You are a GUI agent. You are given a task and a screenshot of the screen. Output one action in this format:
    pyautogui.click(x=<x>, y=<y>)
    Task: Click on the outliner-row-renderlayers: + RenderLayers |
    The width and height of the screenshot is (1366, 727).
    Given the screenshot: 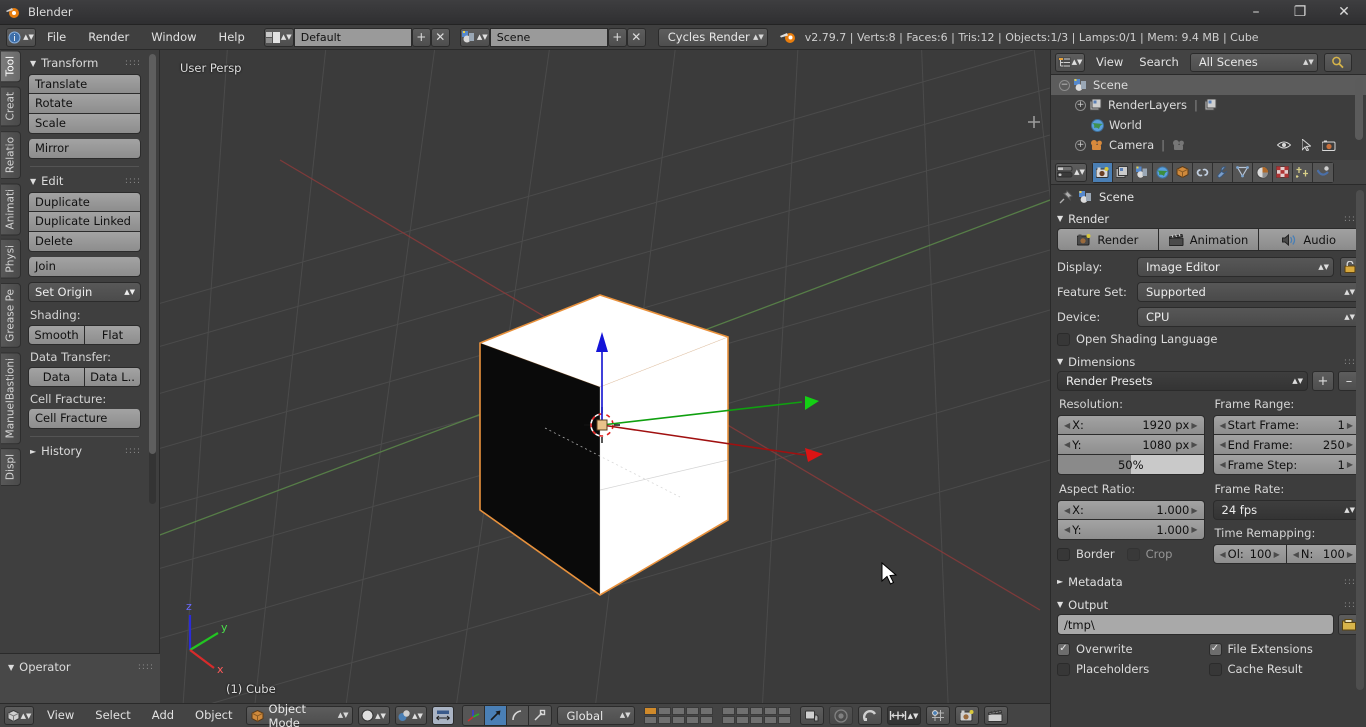 What is the action you would take?
    pyautogui.click(x=1208, y=105)
    